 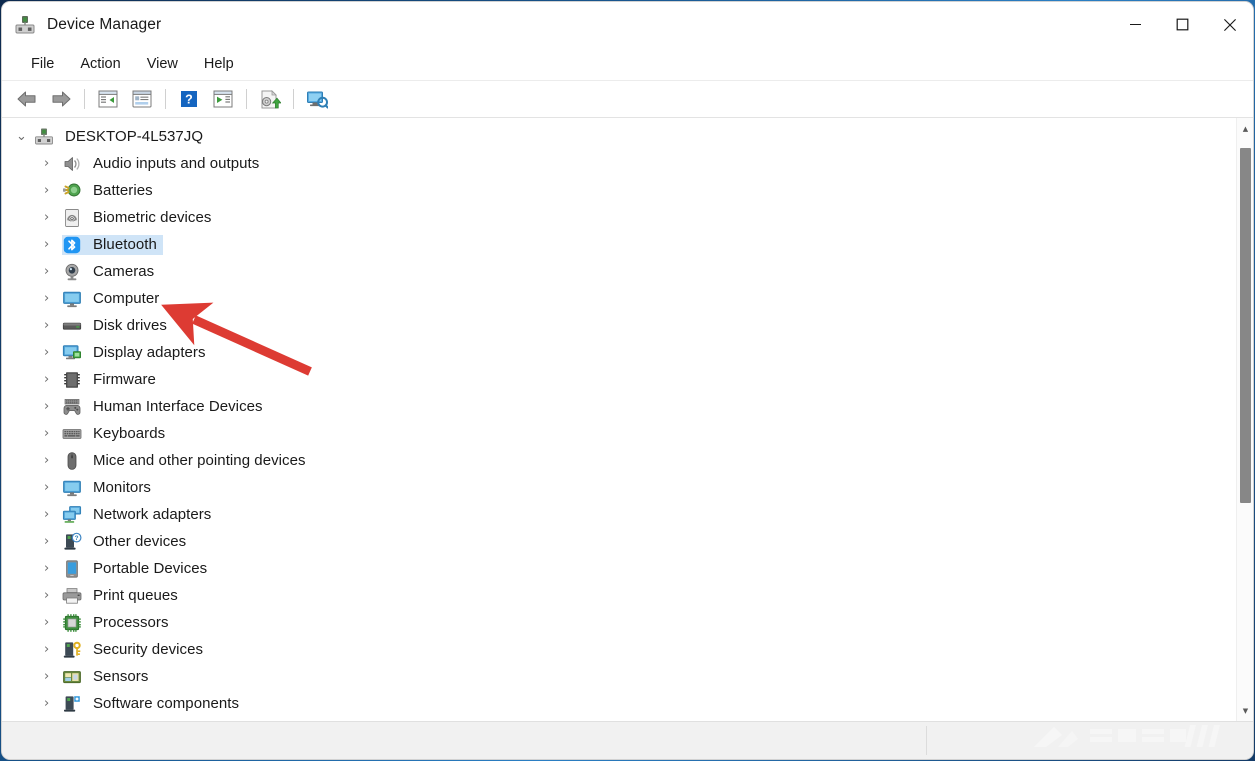 What do you see at coordinates (223, 99) in the screenshot?
I see `scan-for-hardware-changes-icon` at bounding box center [223, 99].